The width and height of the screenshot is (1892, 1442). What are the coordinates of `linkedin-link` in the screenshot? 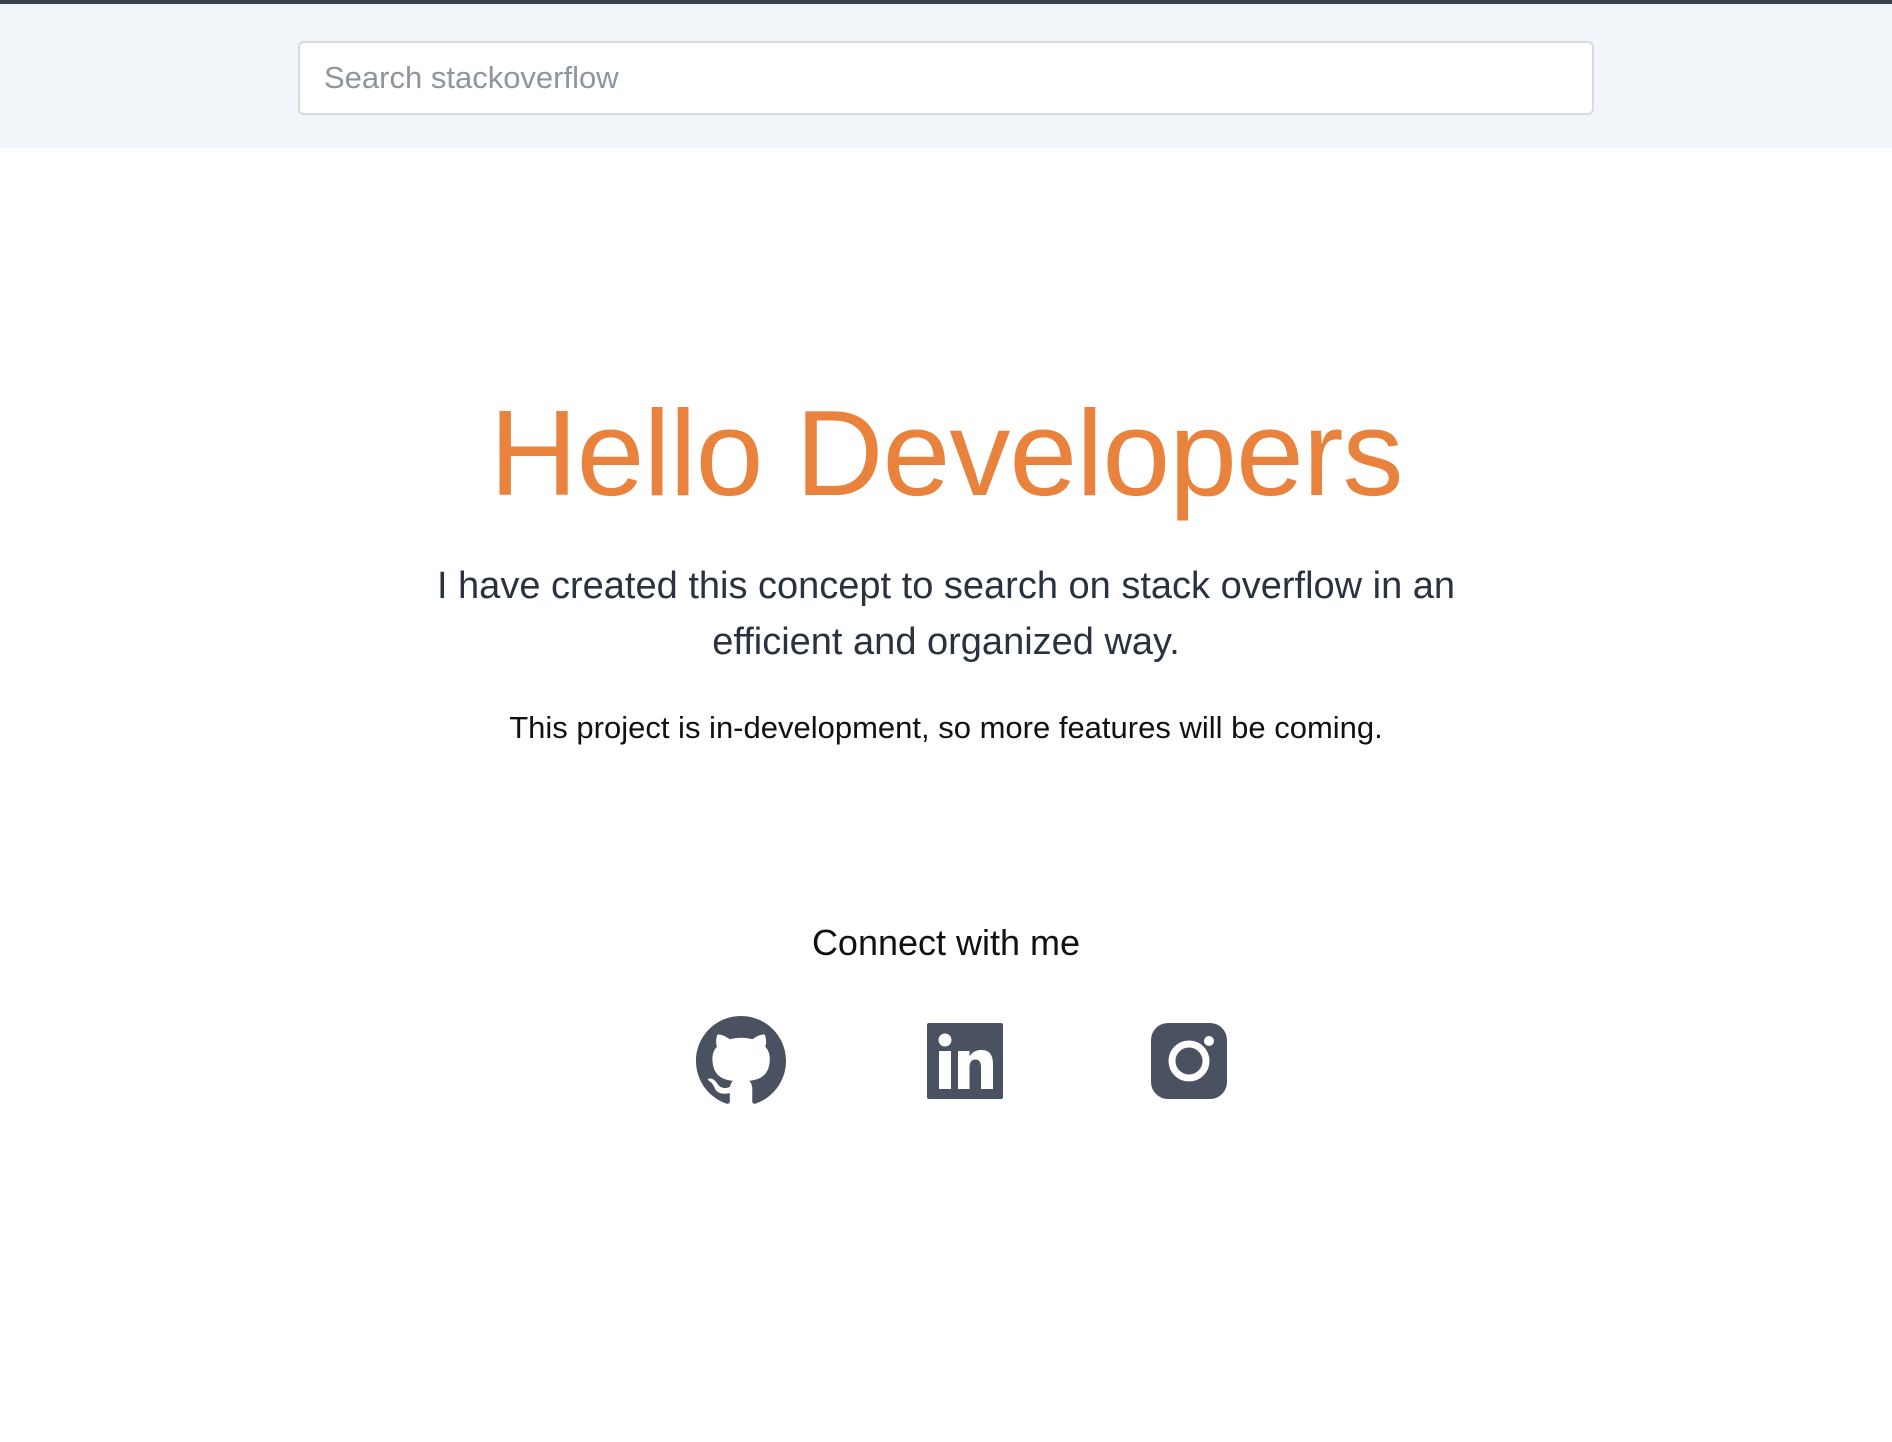 It's located at (965, 1061).